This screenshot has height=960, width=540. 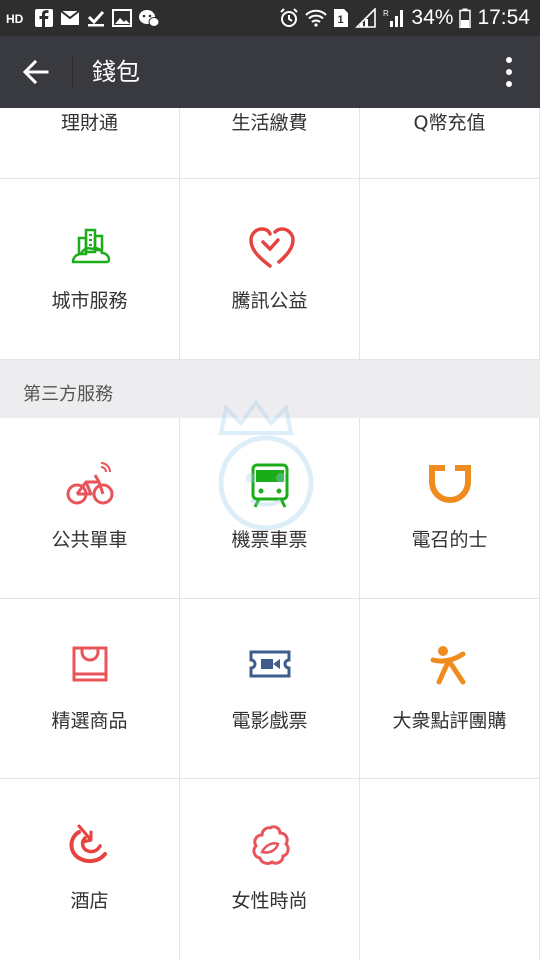 I want to click on battery-percent: 34%, so click(x=432, y=17).